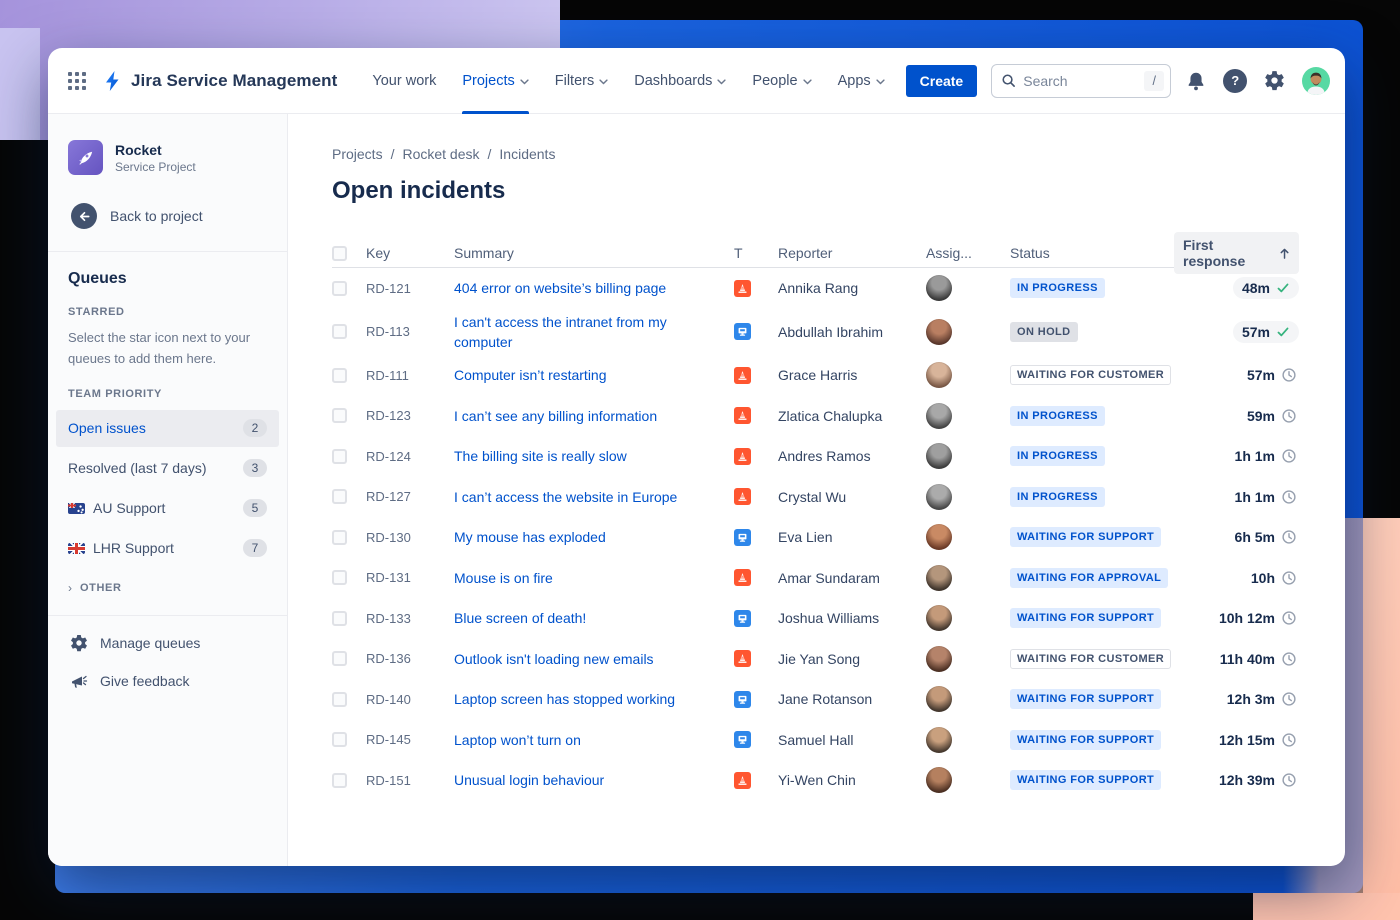 The width and height of the screenshot is (1400, 920). I want to click on column-header-status: Status, so click(1092, 253).